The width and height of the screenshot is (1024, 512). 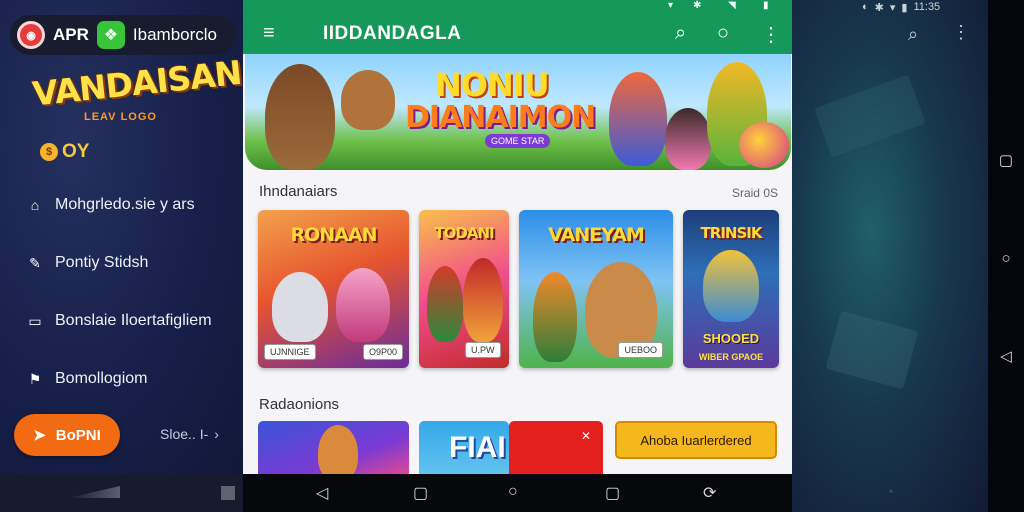 I want to click on menu-item-3: ▭ Bonslaie Iloertafigliem, so click(x=119, y=321).